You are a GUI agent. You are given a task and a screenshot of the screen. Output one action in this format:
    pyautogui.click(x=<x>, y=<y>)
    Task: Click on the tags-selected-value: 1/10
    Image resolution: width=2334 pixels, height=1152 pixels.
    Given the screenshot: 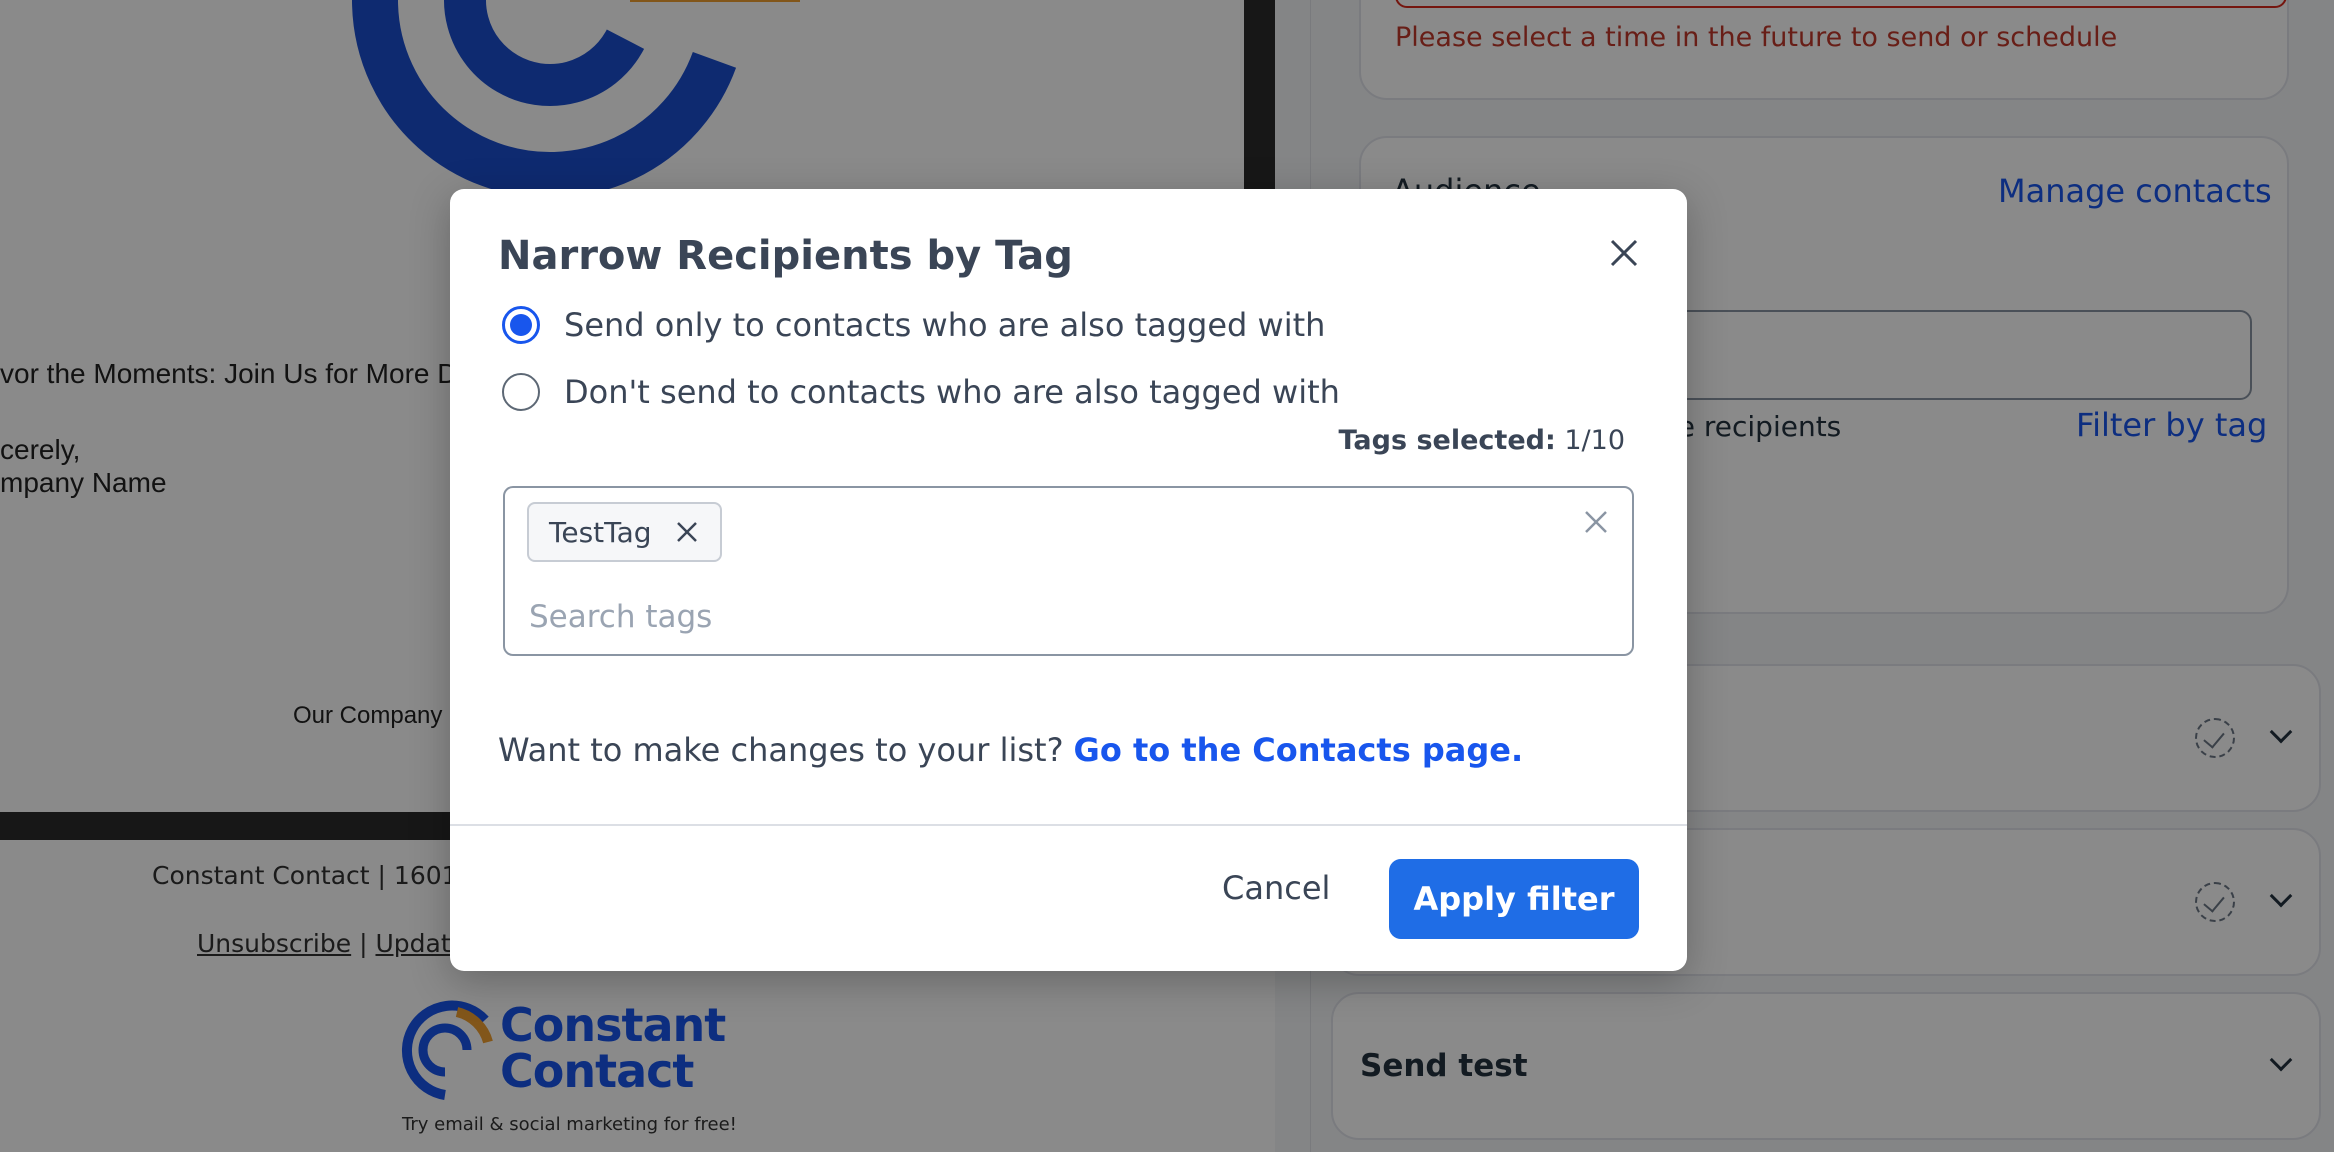 What is the action you would take?
    pyautogui.click(x=1594, y=440)
    